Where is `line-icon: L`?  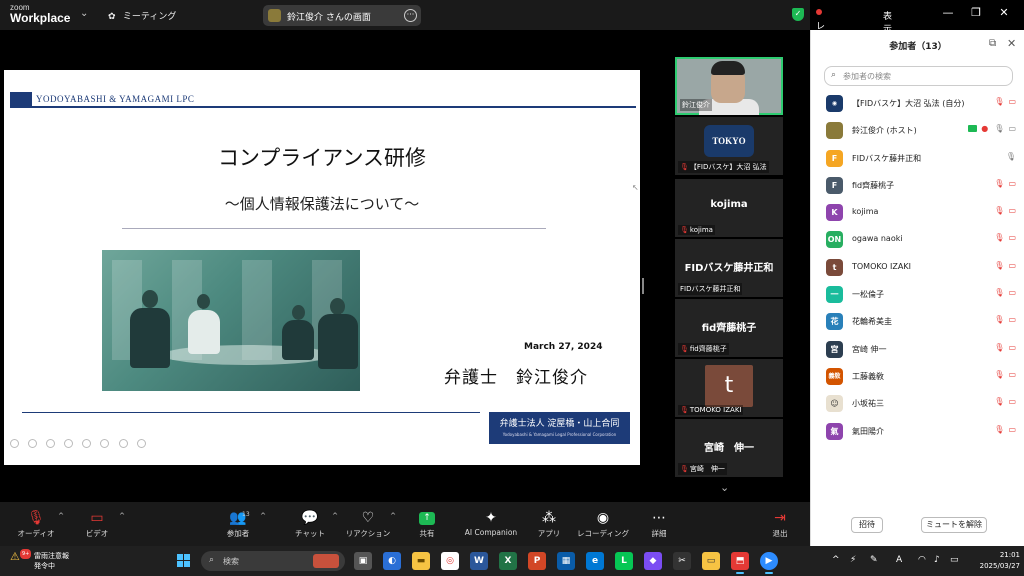
line-icon: L is located at coordinates (624, 561).